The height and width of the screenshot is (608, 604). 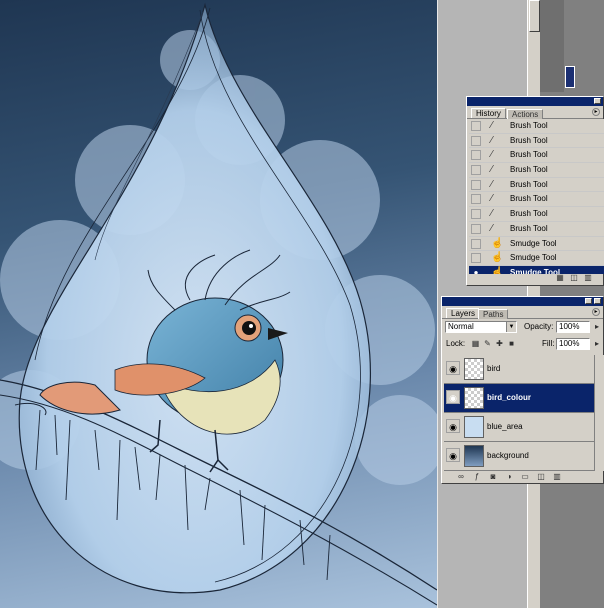 I want to click on layer-name: background, so click(x=508, y=456).